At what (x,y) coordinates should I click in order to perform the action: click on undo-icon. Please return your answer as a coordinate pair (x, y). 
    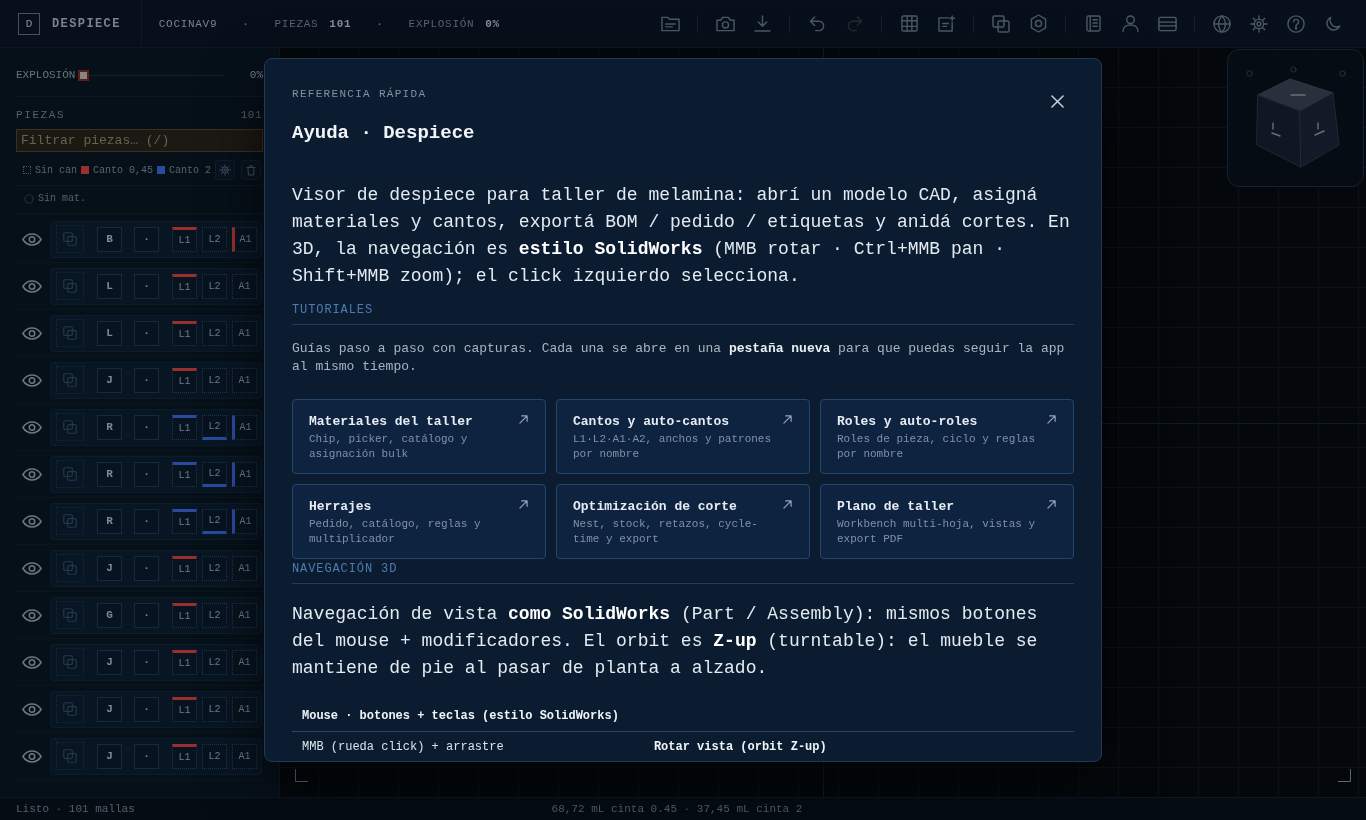
    Looking at the image, I should click on (817, 23).